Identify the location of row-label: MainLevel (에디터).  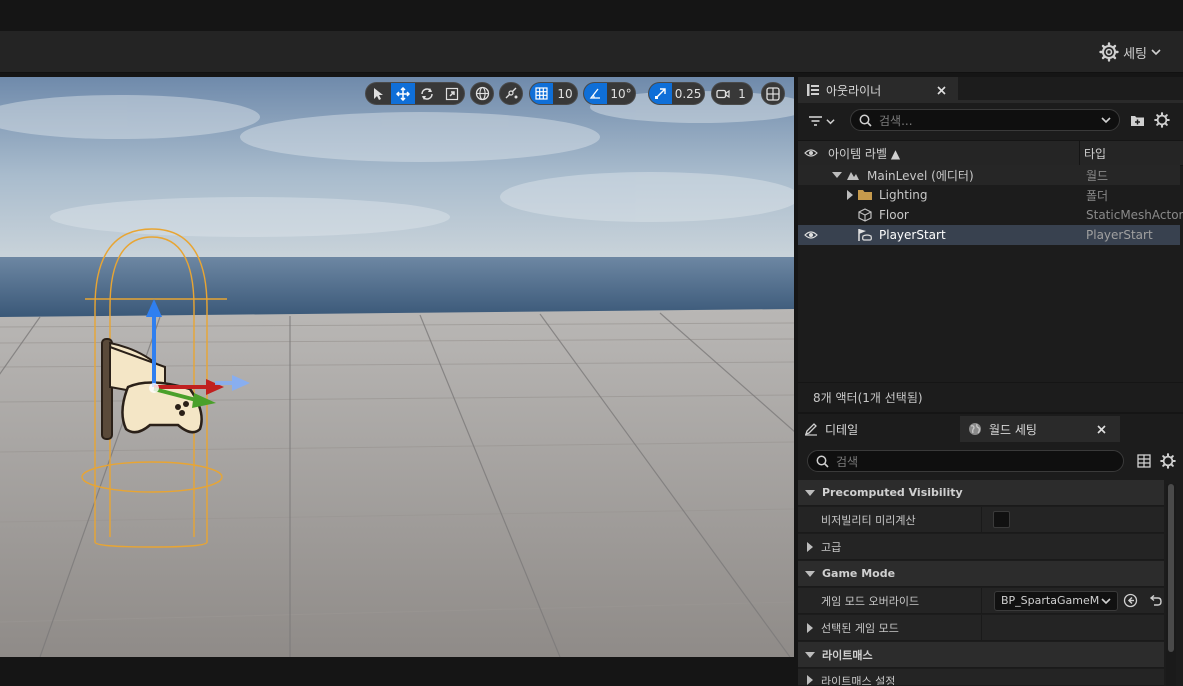
(920, 175).